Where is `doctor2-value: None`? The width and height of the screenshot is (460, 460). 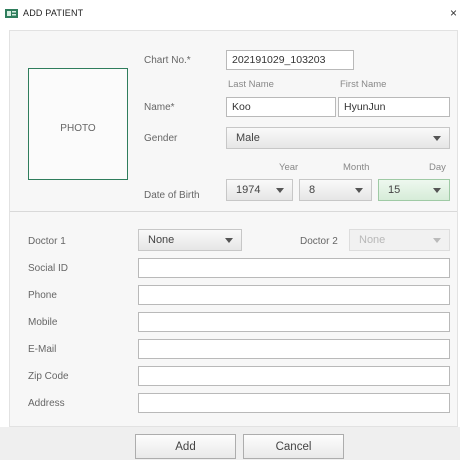 doctor2-value: None is located at coordinates (372, 240).